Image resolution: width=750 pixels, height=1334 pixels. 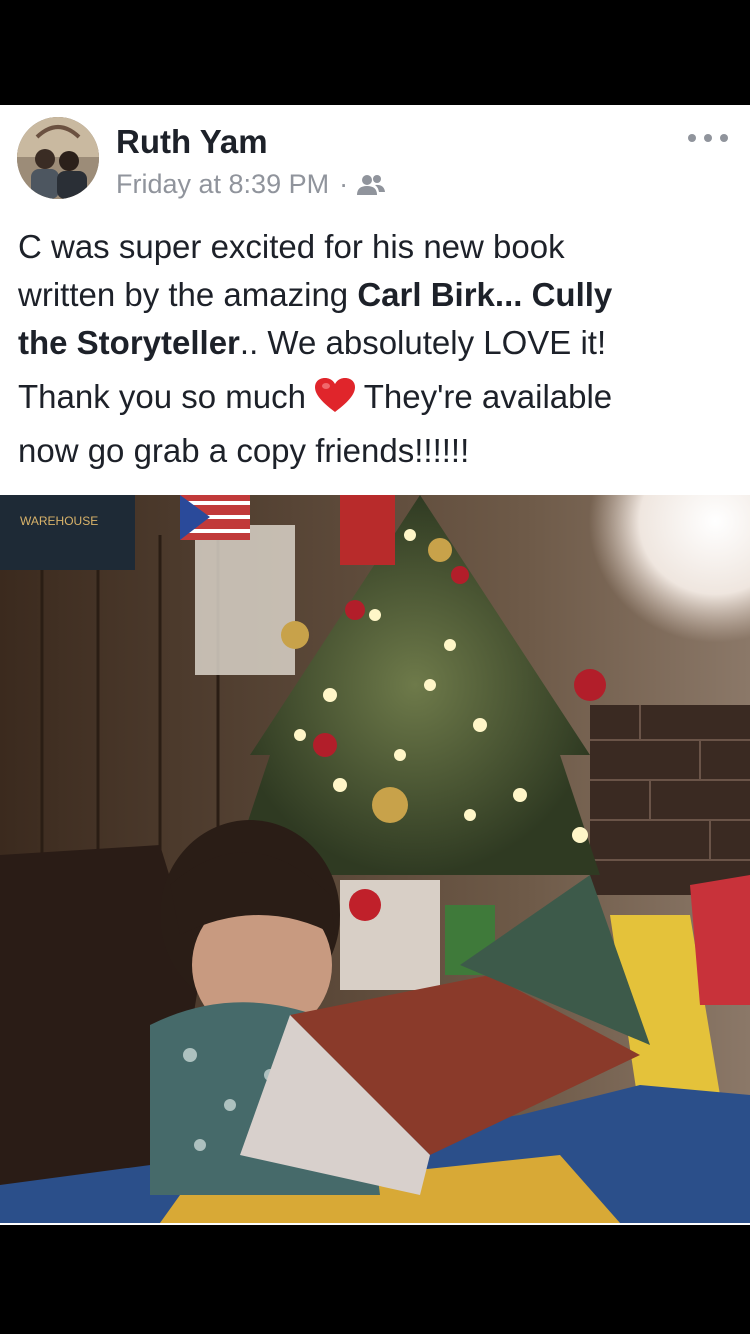 What do you see at coordinates (335, 402) in the screenshot?
I see `red-heart-icon` at bounding box center [335, 402].